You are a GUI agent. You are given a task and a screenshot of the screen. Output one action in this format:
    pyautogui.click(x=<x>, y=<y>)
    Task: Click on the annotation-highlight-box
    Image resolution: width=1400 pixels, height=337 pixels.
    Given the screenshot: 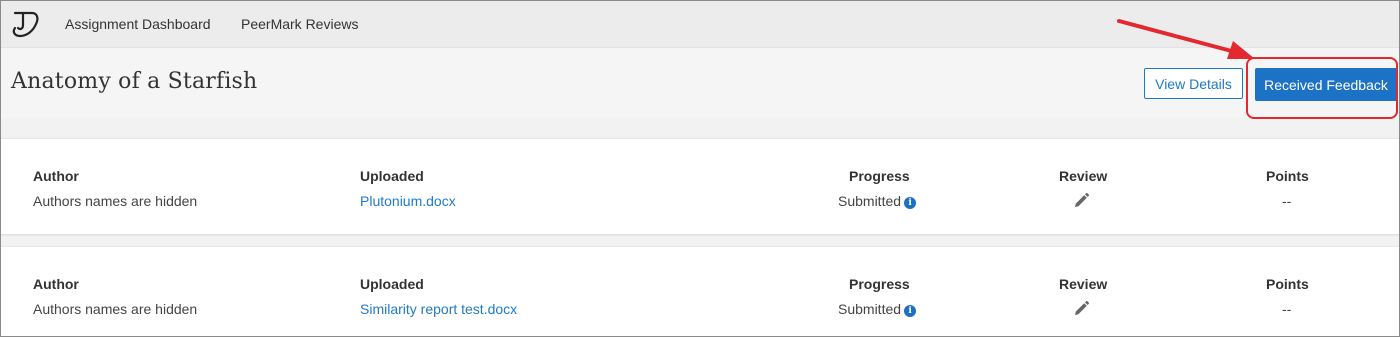 What is the action you would take?
    pyautogui.click(x=1322, y=88)
    